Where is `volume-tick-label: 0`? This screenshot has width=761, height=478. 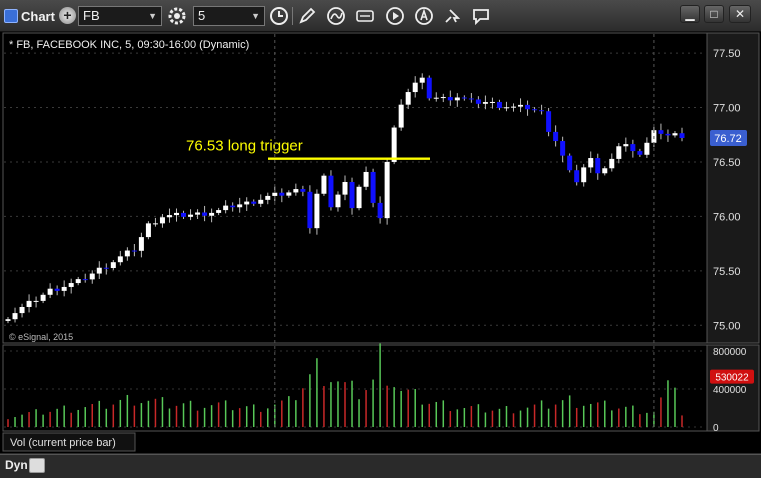
volume-tick-label: 0 is located at coordinates (716, 428).